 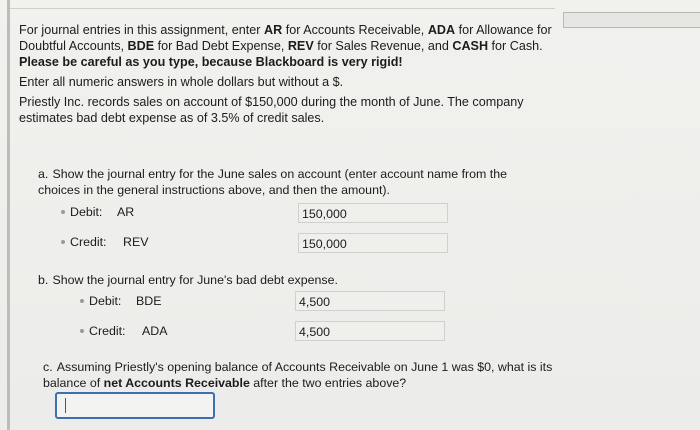 What do you see at coordinates (383, 46) in the screenshot?
I see `instr-text: for Sales Revenue, and` at bounding box center [383, 46].